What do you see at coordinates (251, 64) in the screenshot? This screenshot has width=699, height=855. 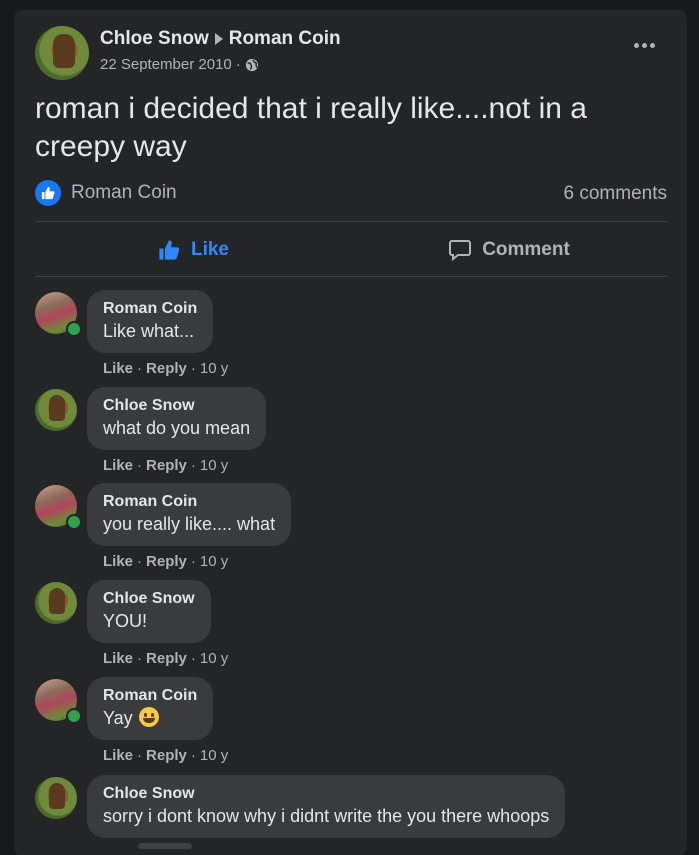 I see `globe-icon` at bounding box center [251, 64].